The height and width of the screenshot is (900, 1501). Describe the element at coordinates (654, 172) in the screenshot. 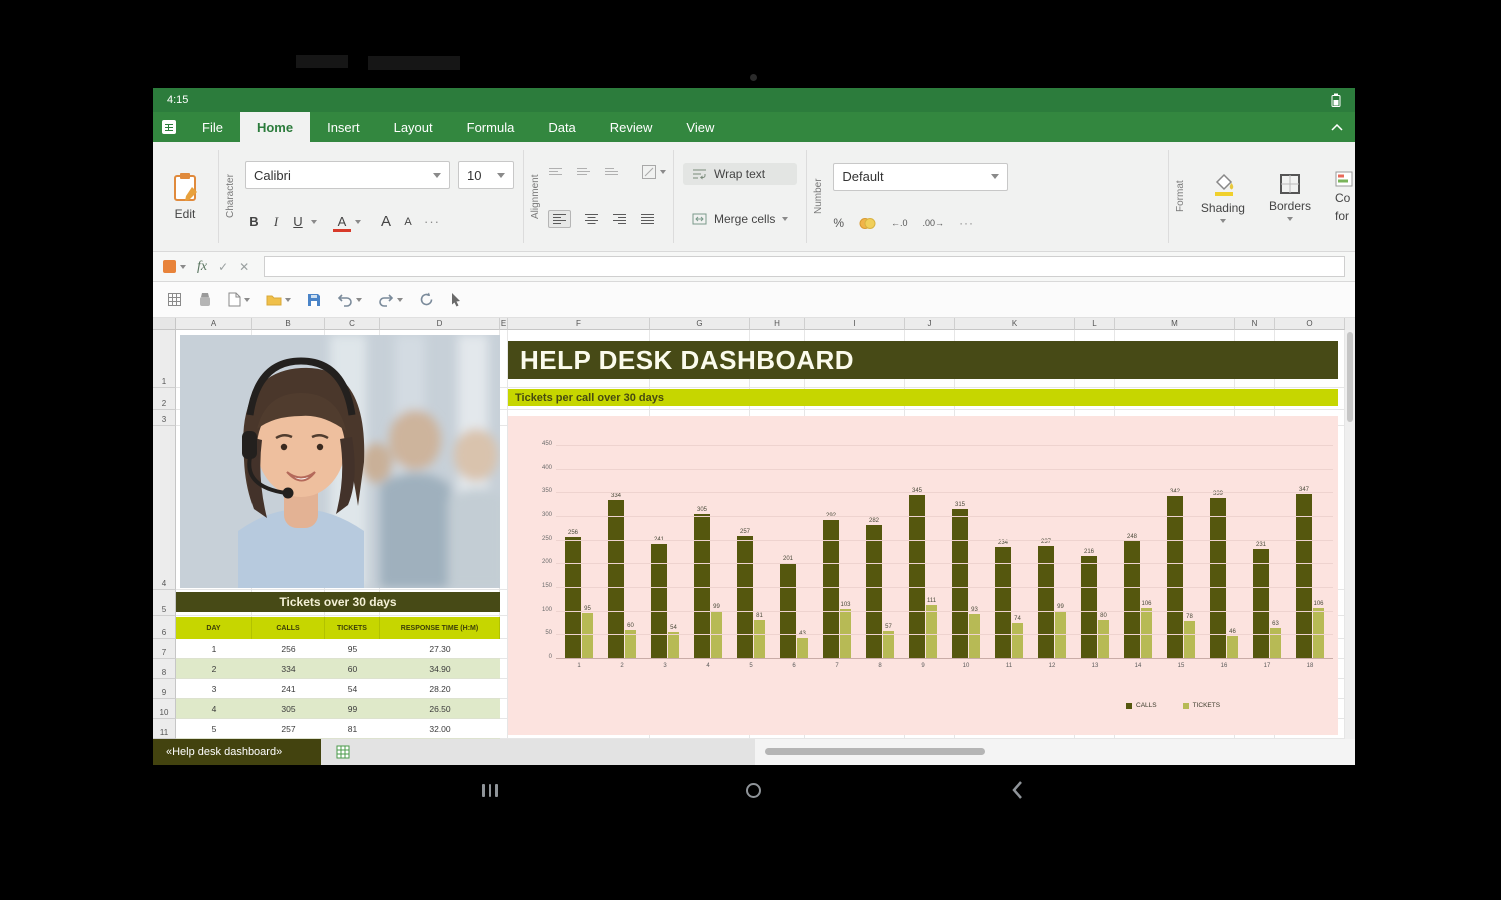

I see `text-orientation-button` at that location.